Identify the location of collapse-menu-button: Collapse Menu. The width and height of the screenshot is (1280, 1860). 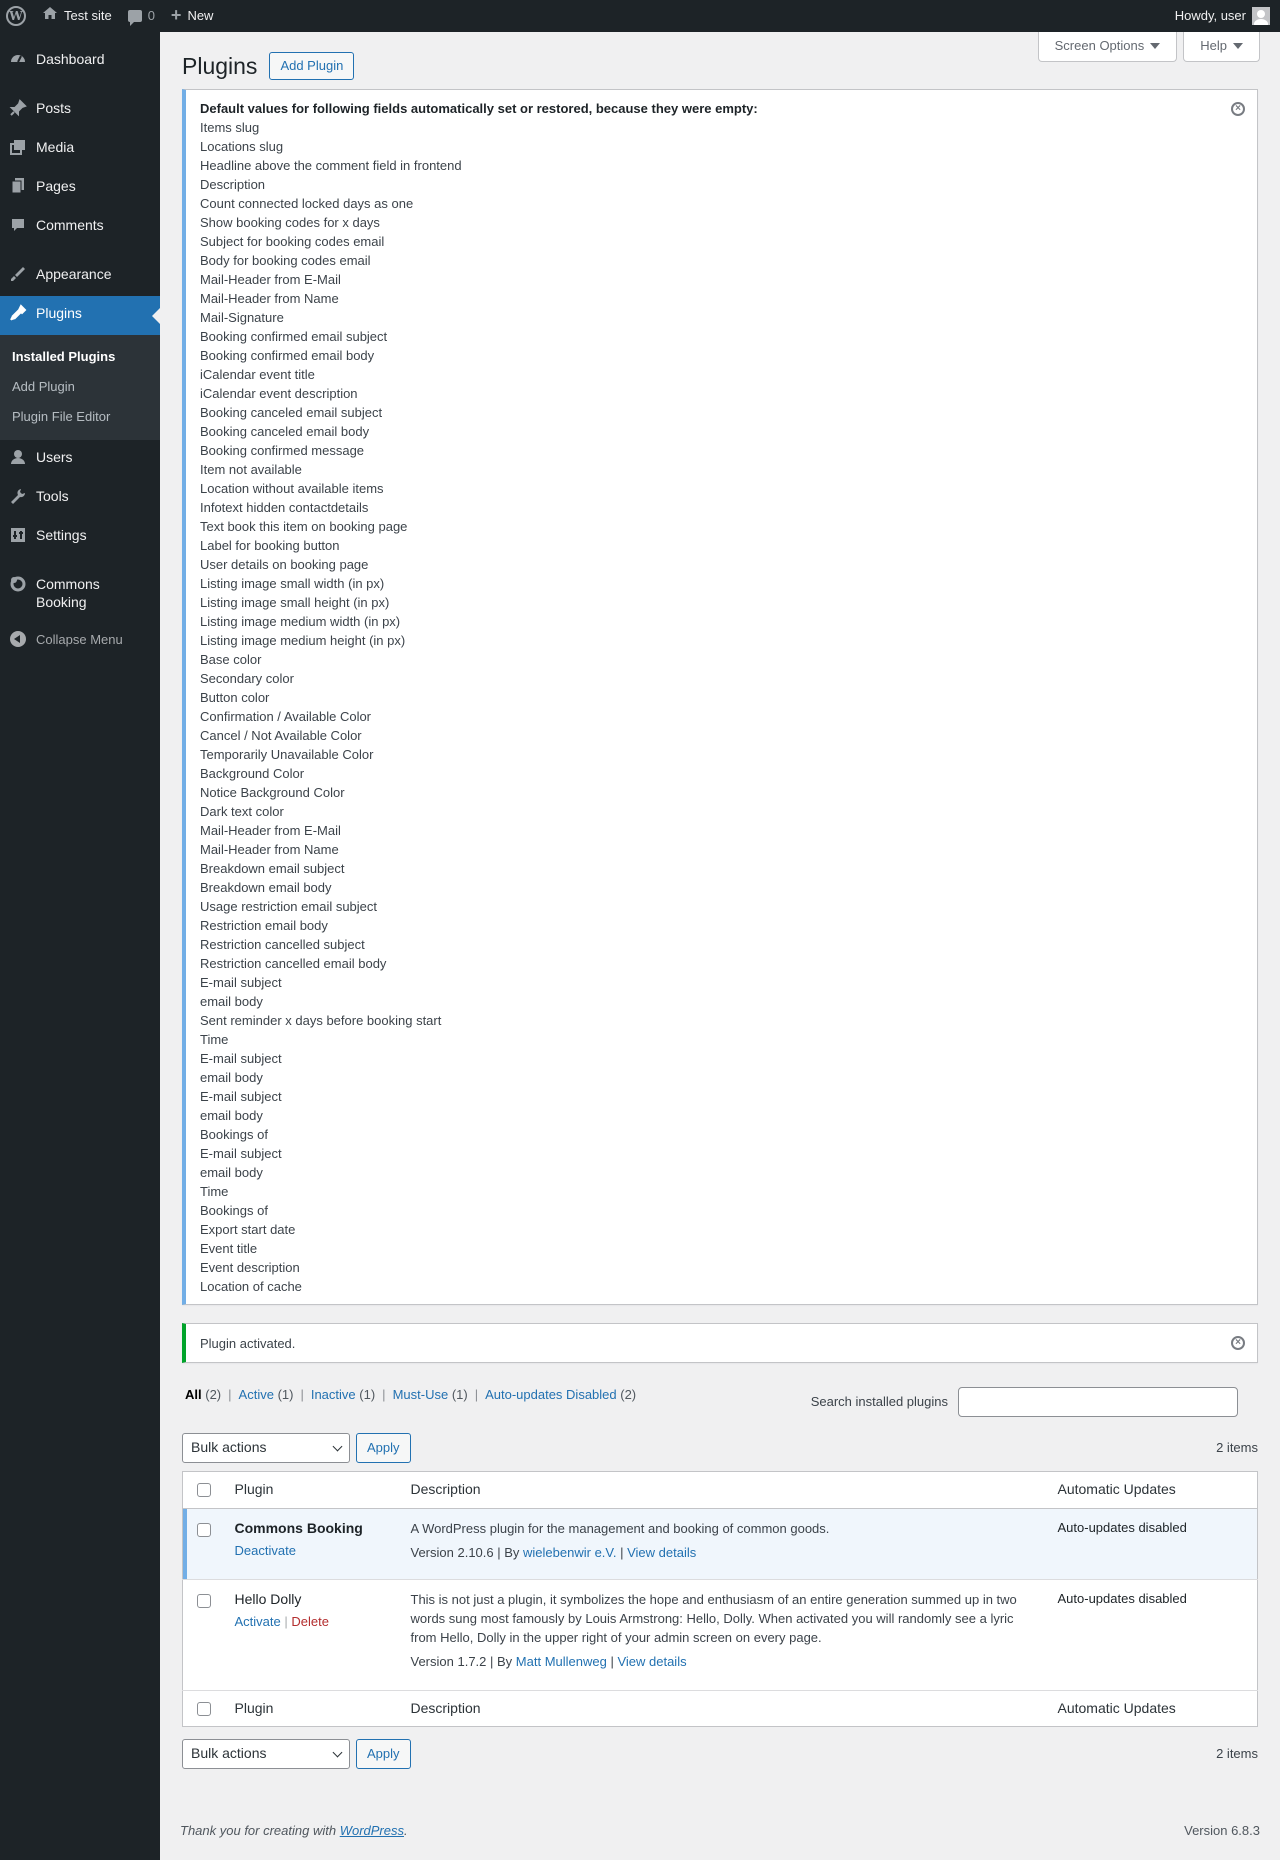
(80, 639).